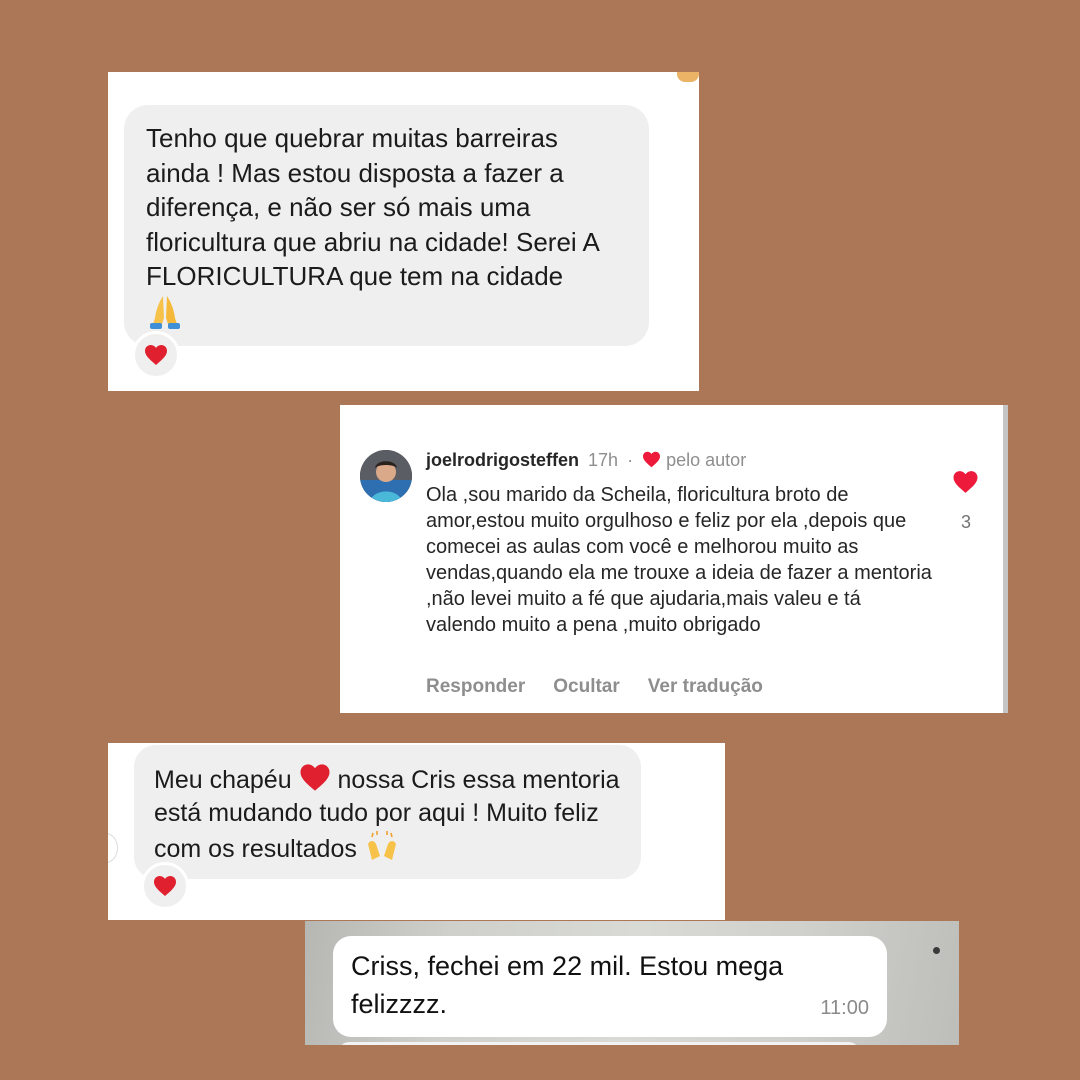 The image size is (1080, 1080). I want to click on comment-actions: Responder Ocultar Ver tradução, so click(594, 687).